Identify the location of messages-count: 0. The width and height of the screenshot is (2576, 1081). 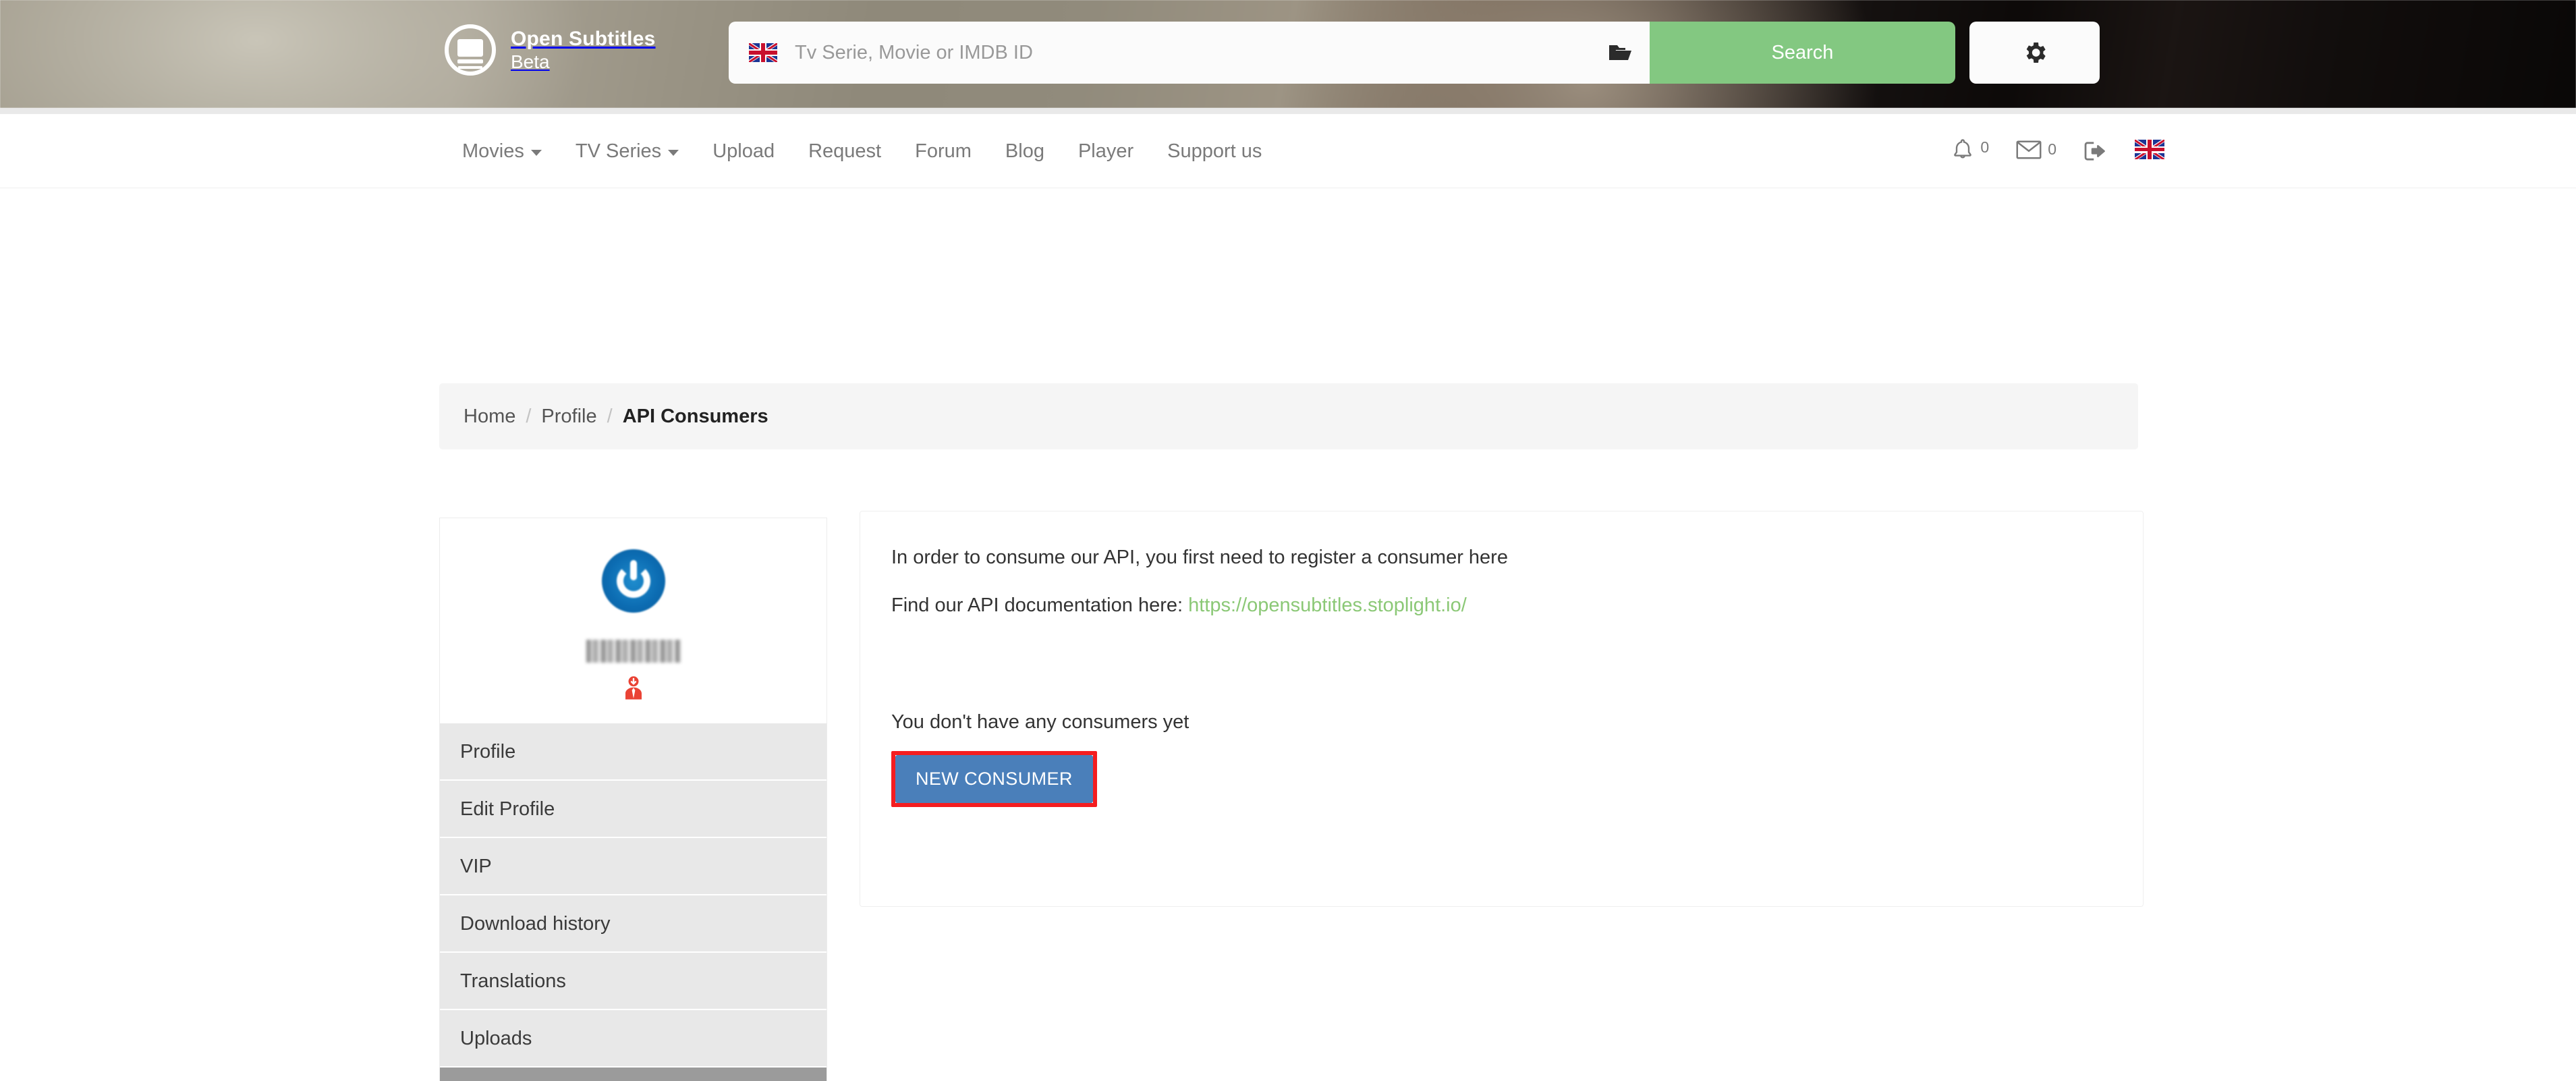
(2052, 149).